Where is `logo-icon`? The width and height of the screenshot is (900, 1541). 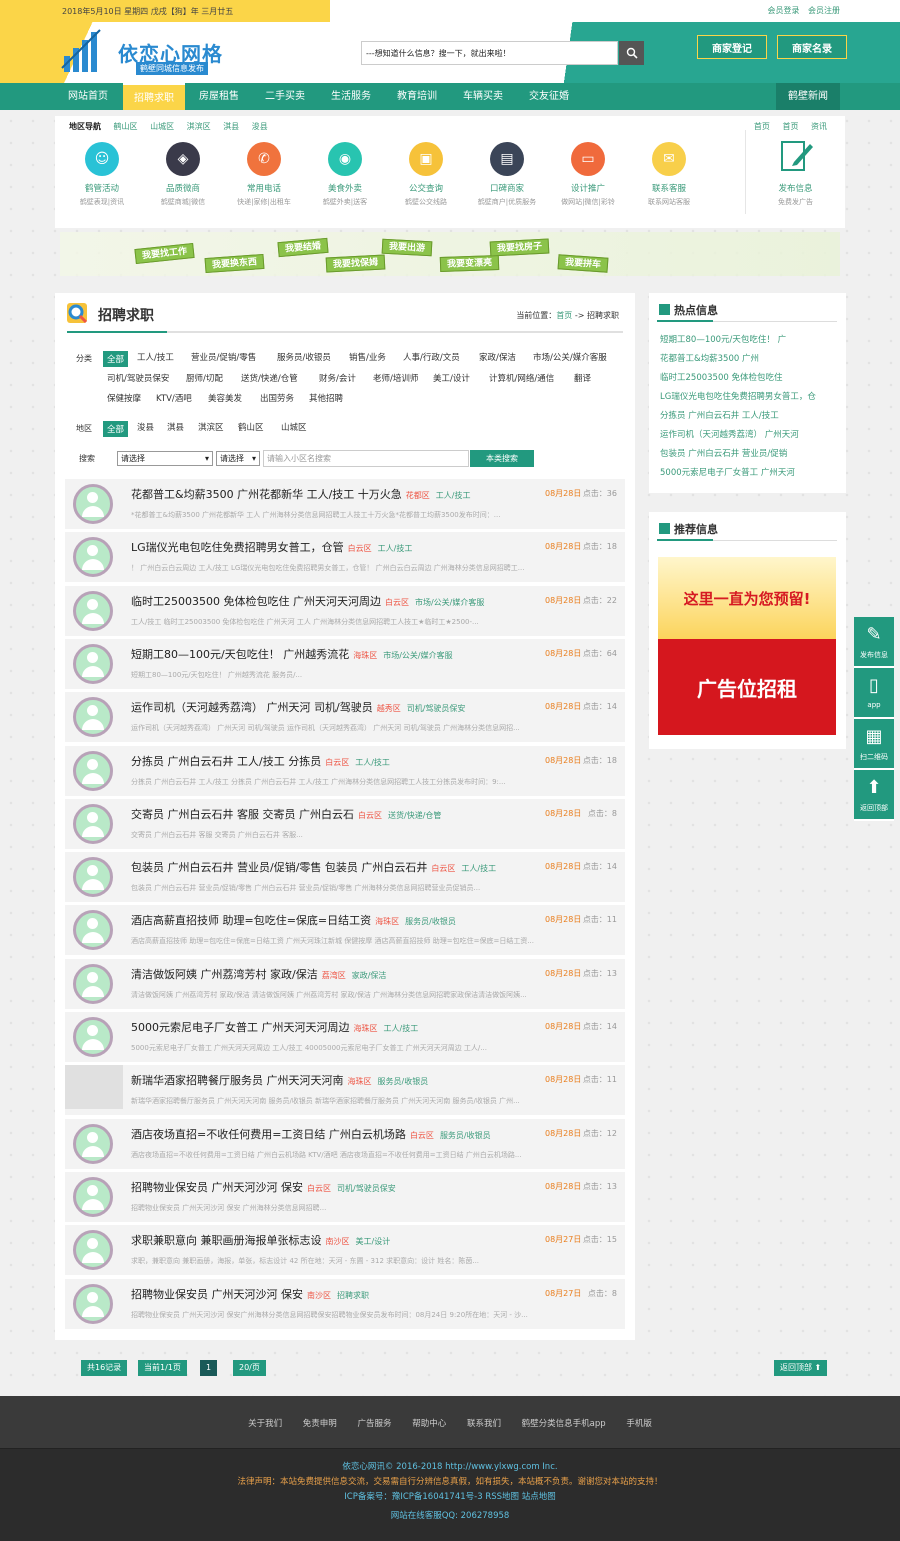 logo-icon is located at coordinates (82, 52).